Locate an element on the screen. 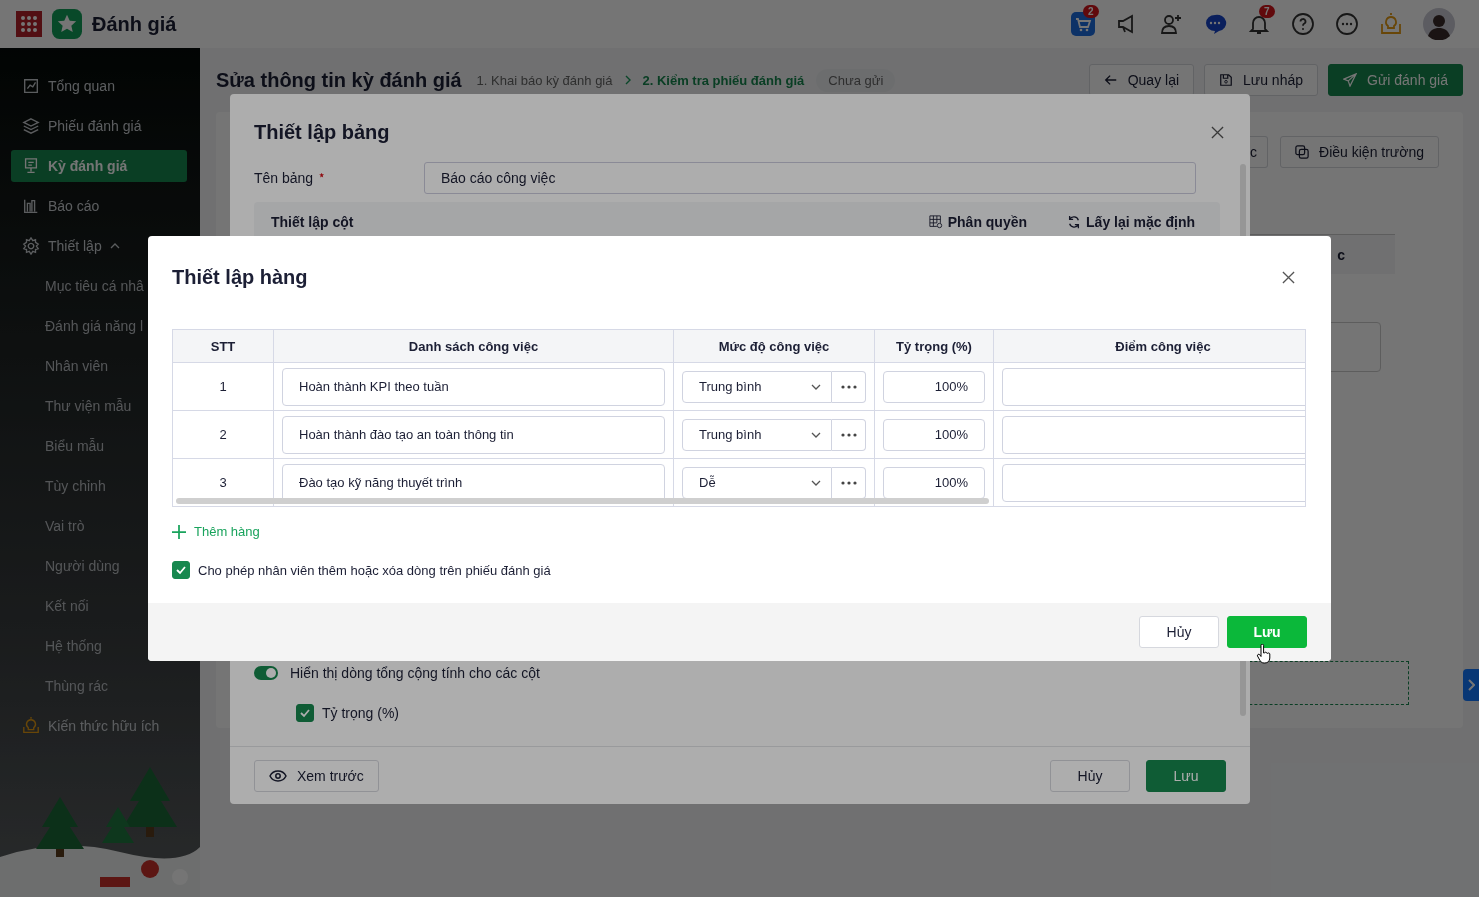 The height and width of the screenshot is (897, 1479). expand-tab-button is located at coordinates (1471, 685).